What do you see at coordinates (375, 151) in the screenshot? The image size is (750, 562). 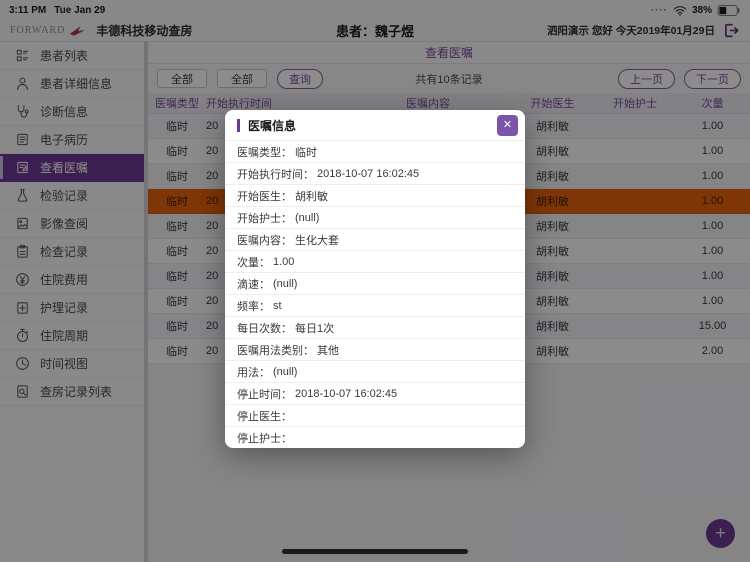 I see `dialog-field-row: 医嘱类型 临时` at bounding box center [375, 151].